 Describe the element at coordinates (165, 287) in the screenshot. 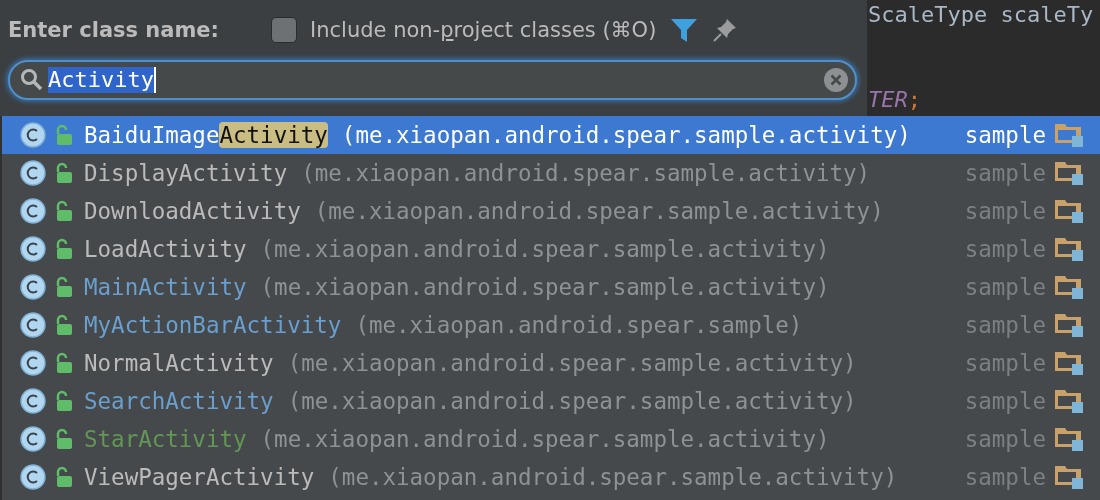

I see `class-name: MainActivity` at that location.